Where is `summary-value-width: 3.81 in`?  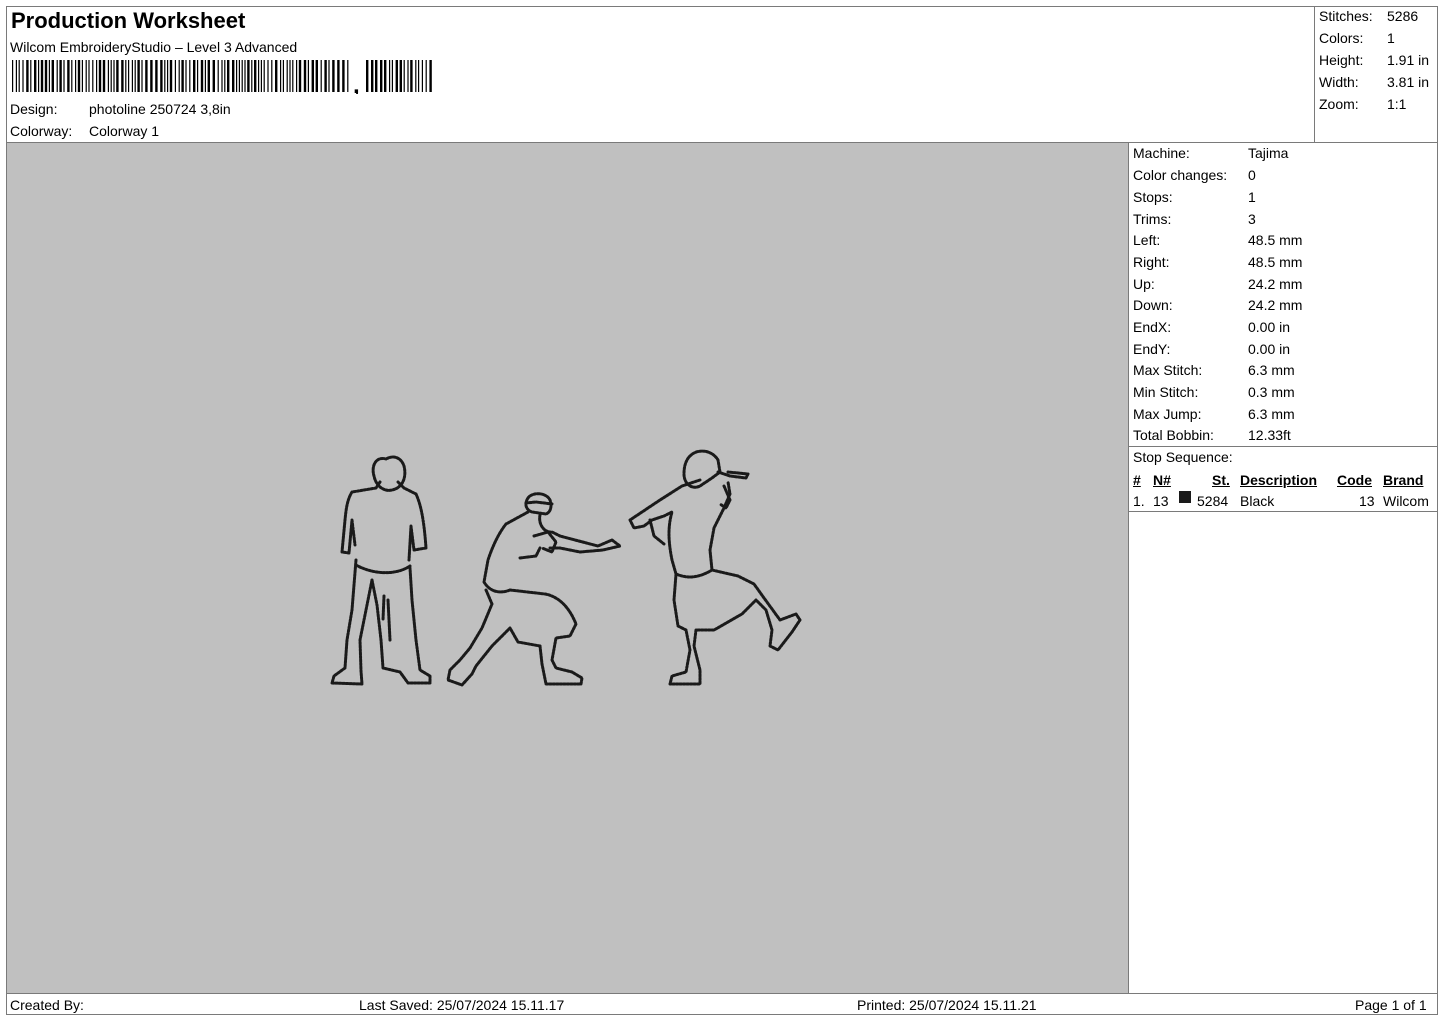
summary-value-width: 3.81 in is located at coordinates (1408, 82).